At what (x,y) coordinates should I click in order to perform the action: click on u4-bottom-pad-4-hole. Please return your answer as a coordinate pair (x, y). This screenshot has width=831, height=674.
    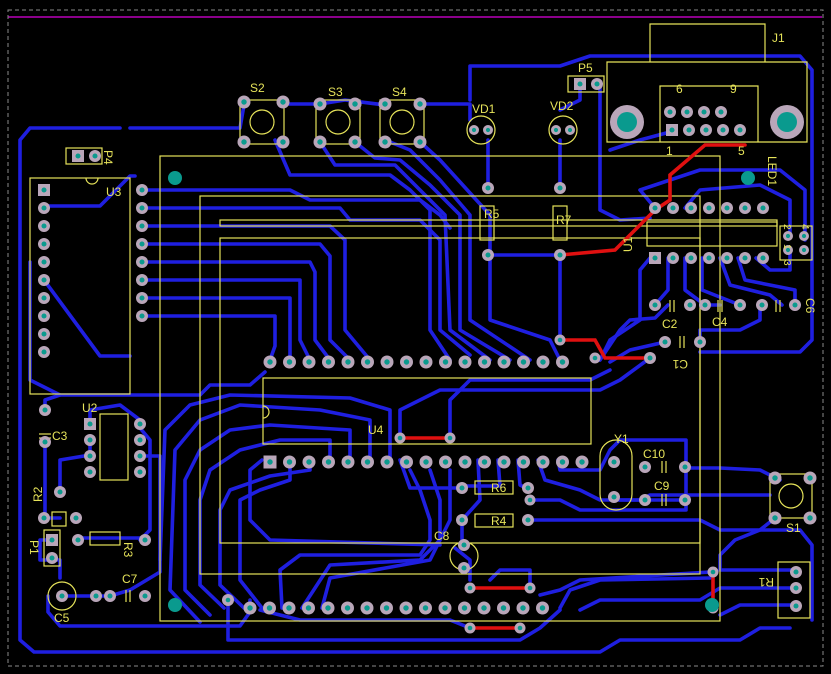
    Looking at the image, I should click on (328, 462).